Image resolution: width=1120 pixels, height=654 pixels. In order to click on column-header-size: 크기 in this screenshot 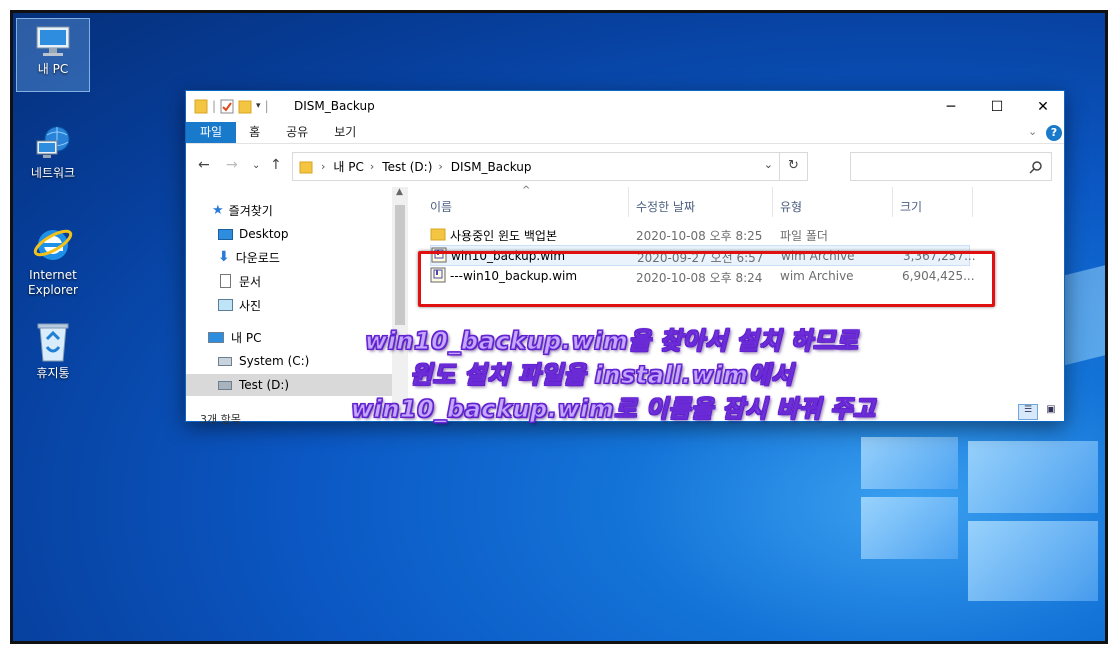, I will do `click(911, 206)`.